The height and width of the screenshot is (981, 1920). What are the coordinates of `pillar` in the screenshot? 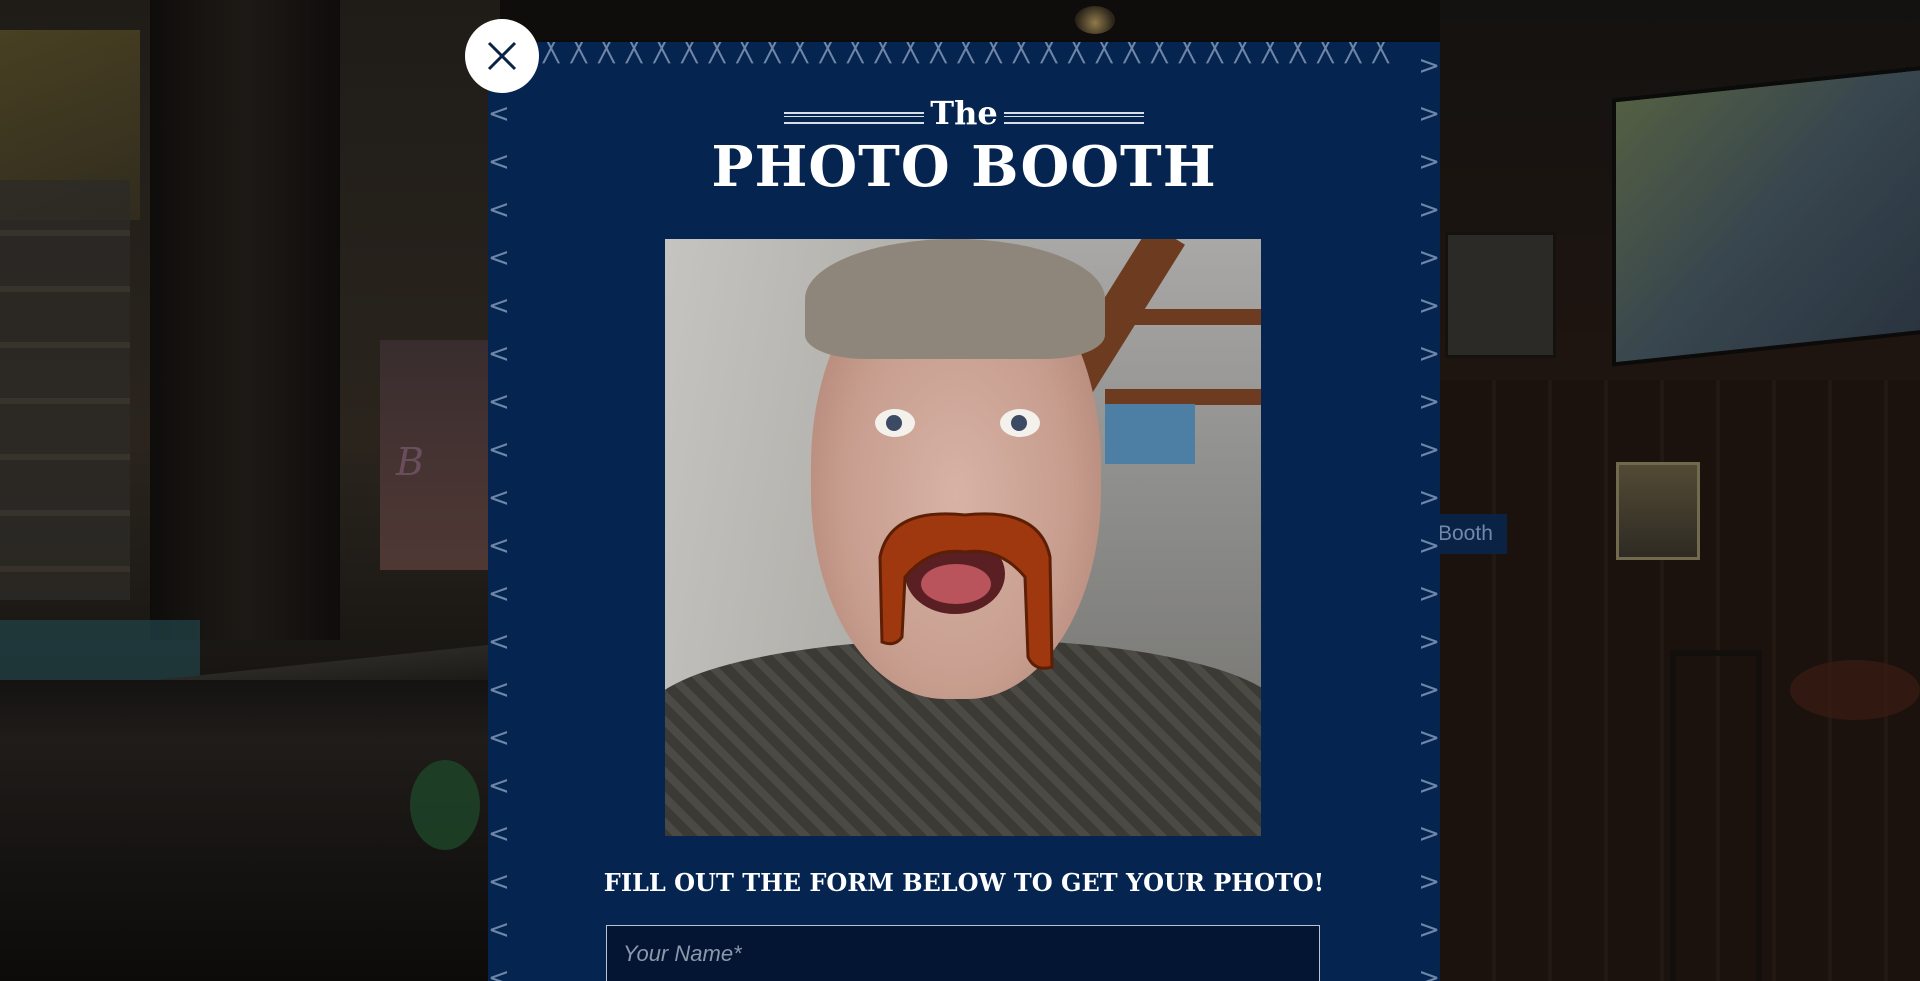 It's located at (245, 320).